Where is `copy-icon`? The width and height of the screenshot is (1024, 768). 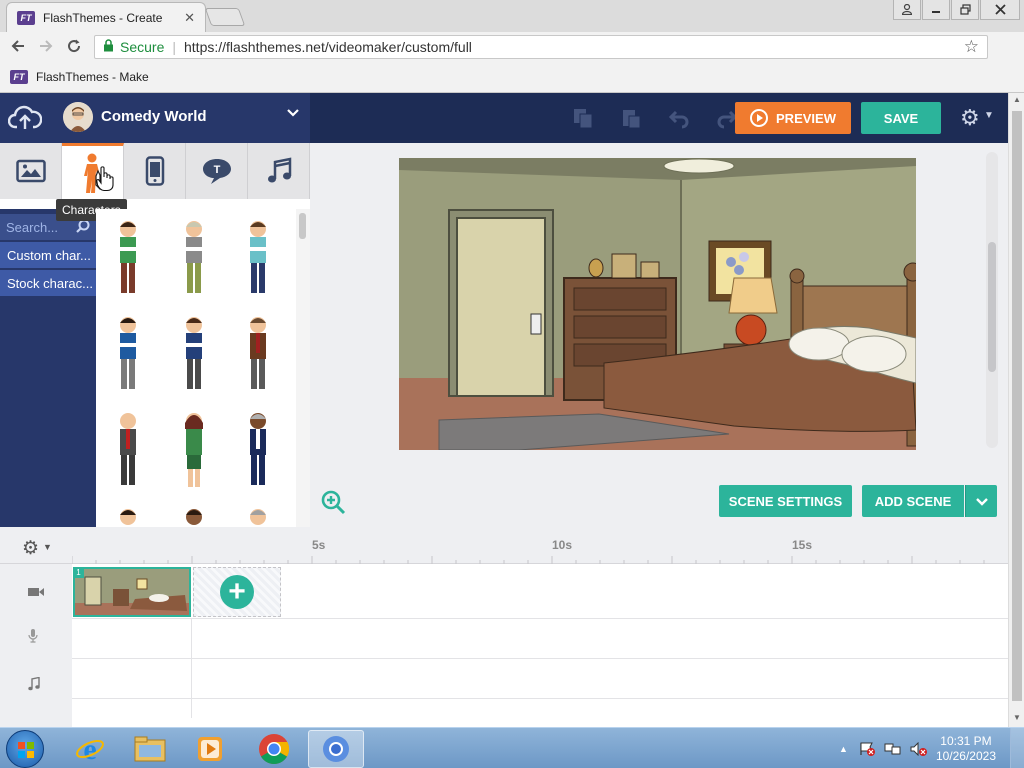
copy-icon is located at coordinates (583, 118).